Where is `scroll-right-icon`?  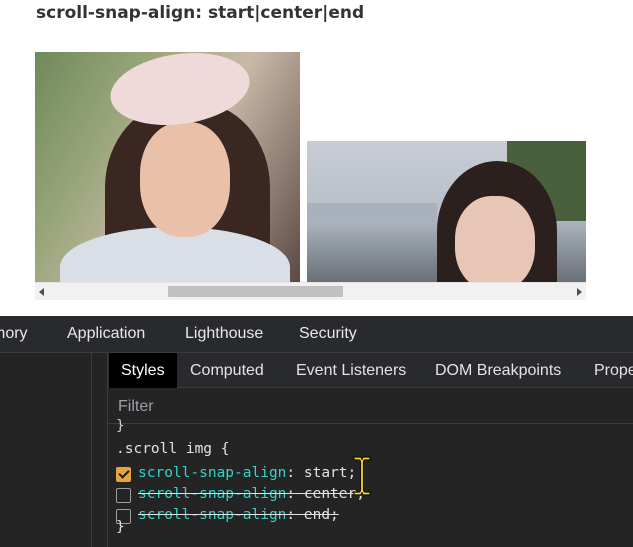
scroll-right-icon is located at coordinates (579, 292).